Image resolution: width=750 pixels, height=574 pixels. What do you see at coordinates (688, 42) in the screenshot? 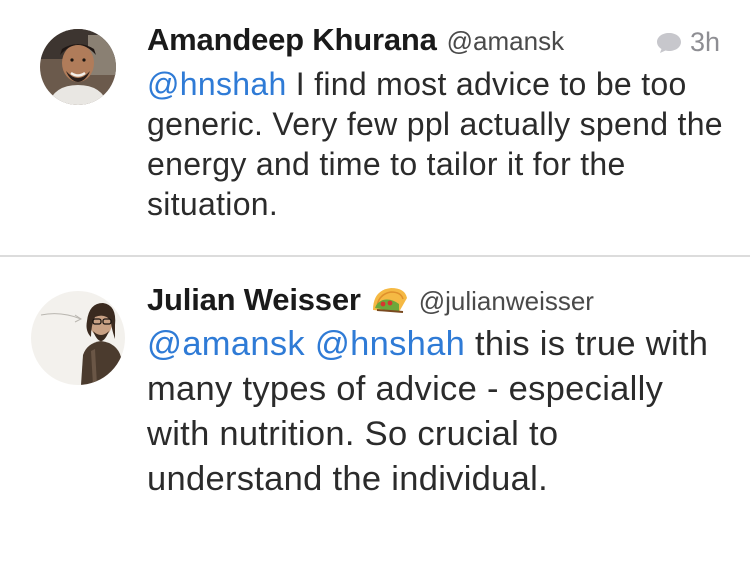
I see `tweet-meta: 3h` at bounding box center [688, 42].